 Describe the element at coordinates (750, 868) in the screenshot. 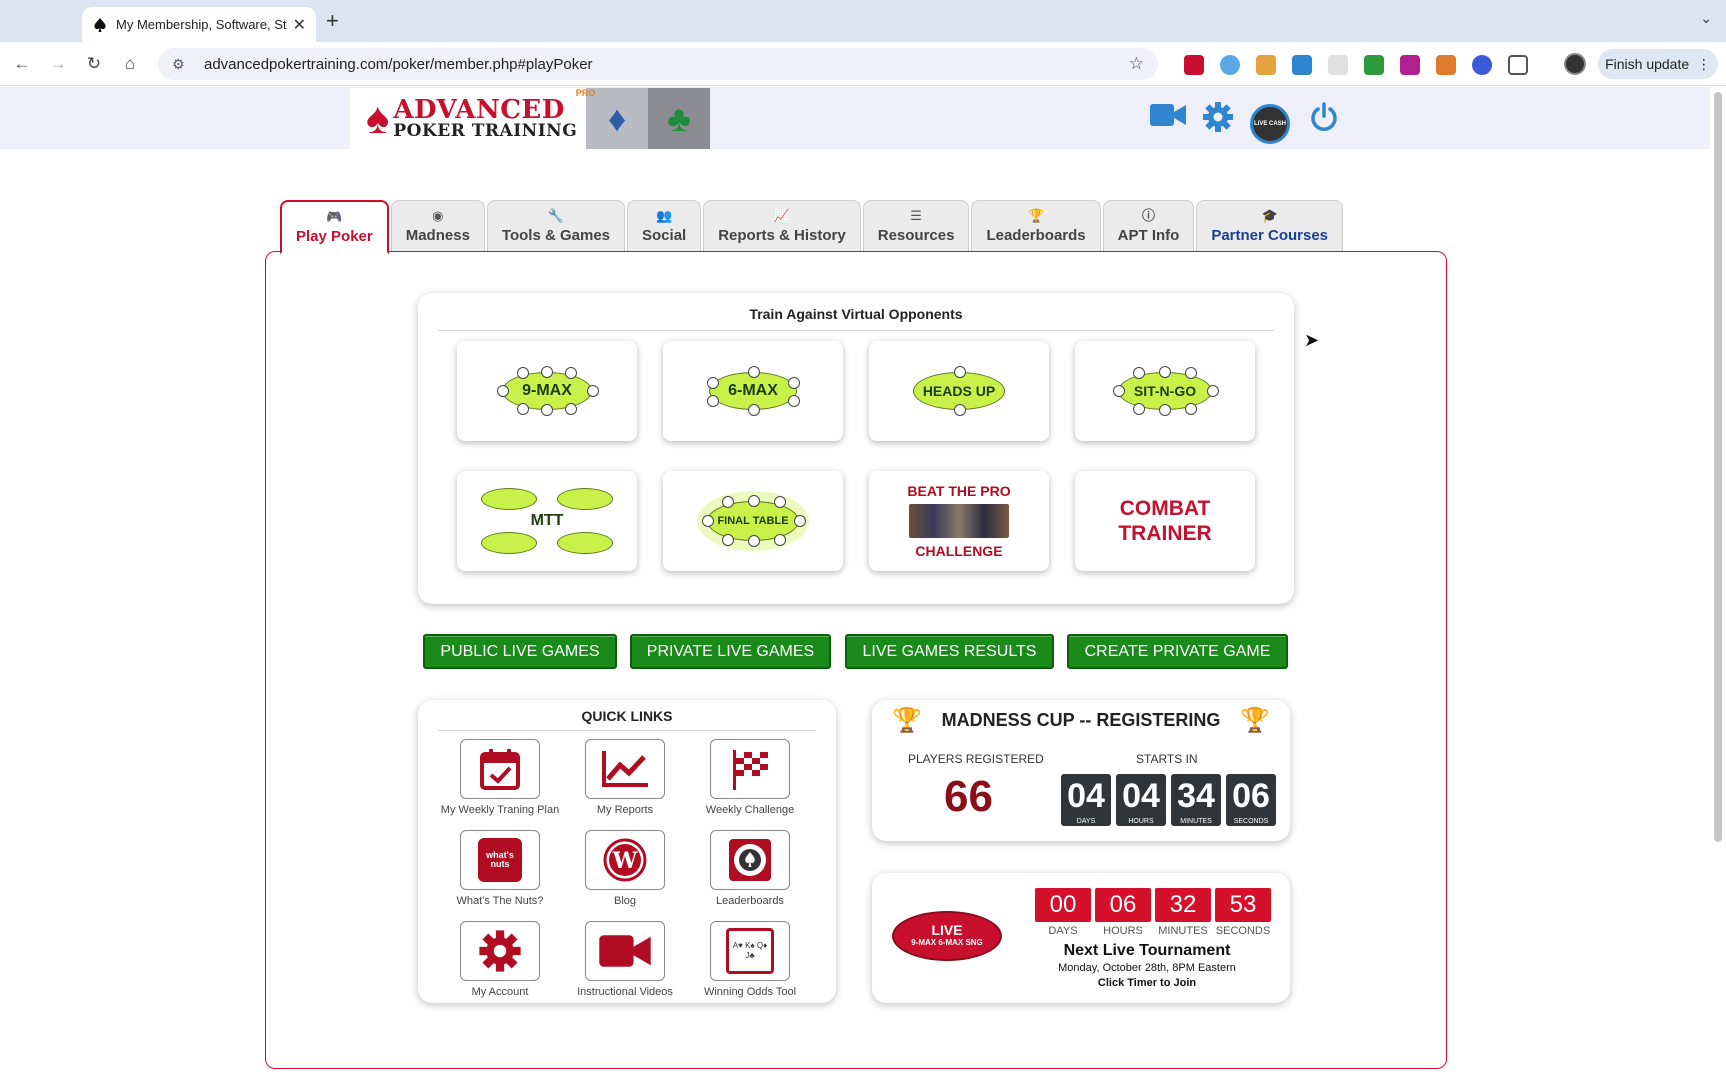

I see `quick-link-leaderboards: Leaderboards` at that location.